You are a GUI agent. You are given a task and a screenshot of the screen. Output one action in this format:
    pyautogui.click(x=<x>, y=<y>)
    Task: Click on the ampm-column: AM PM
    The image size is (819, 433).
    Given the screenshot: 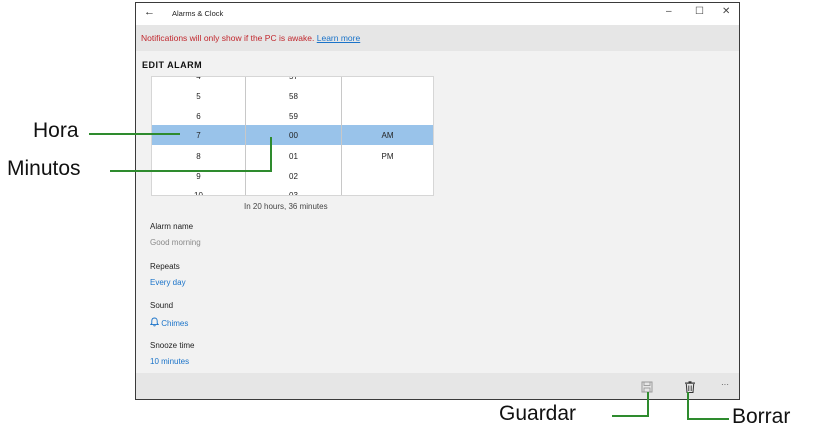 What is the action you would take?
    pyautogui.click(x=386, y=136)
    